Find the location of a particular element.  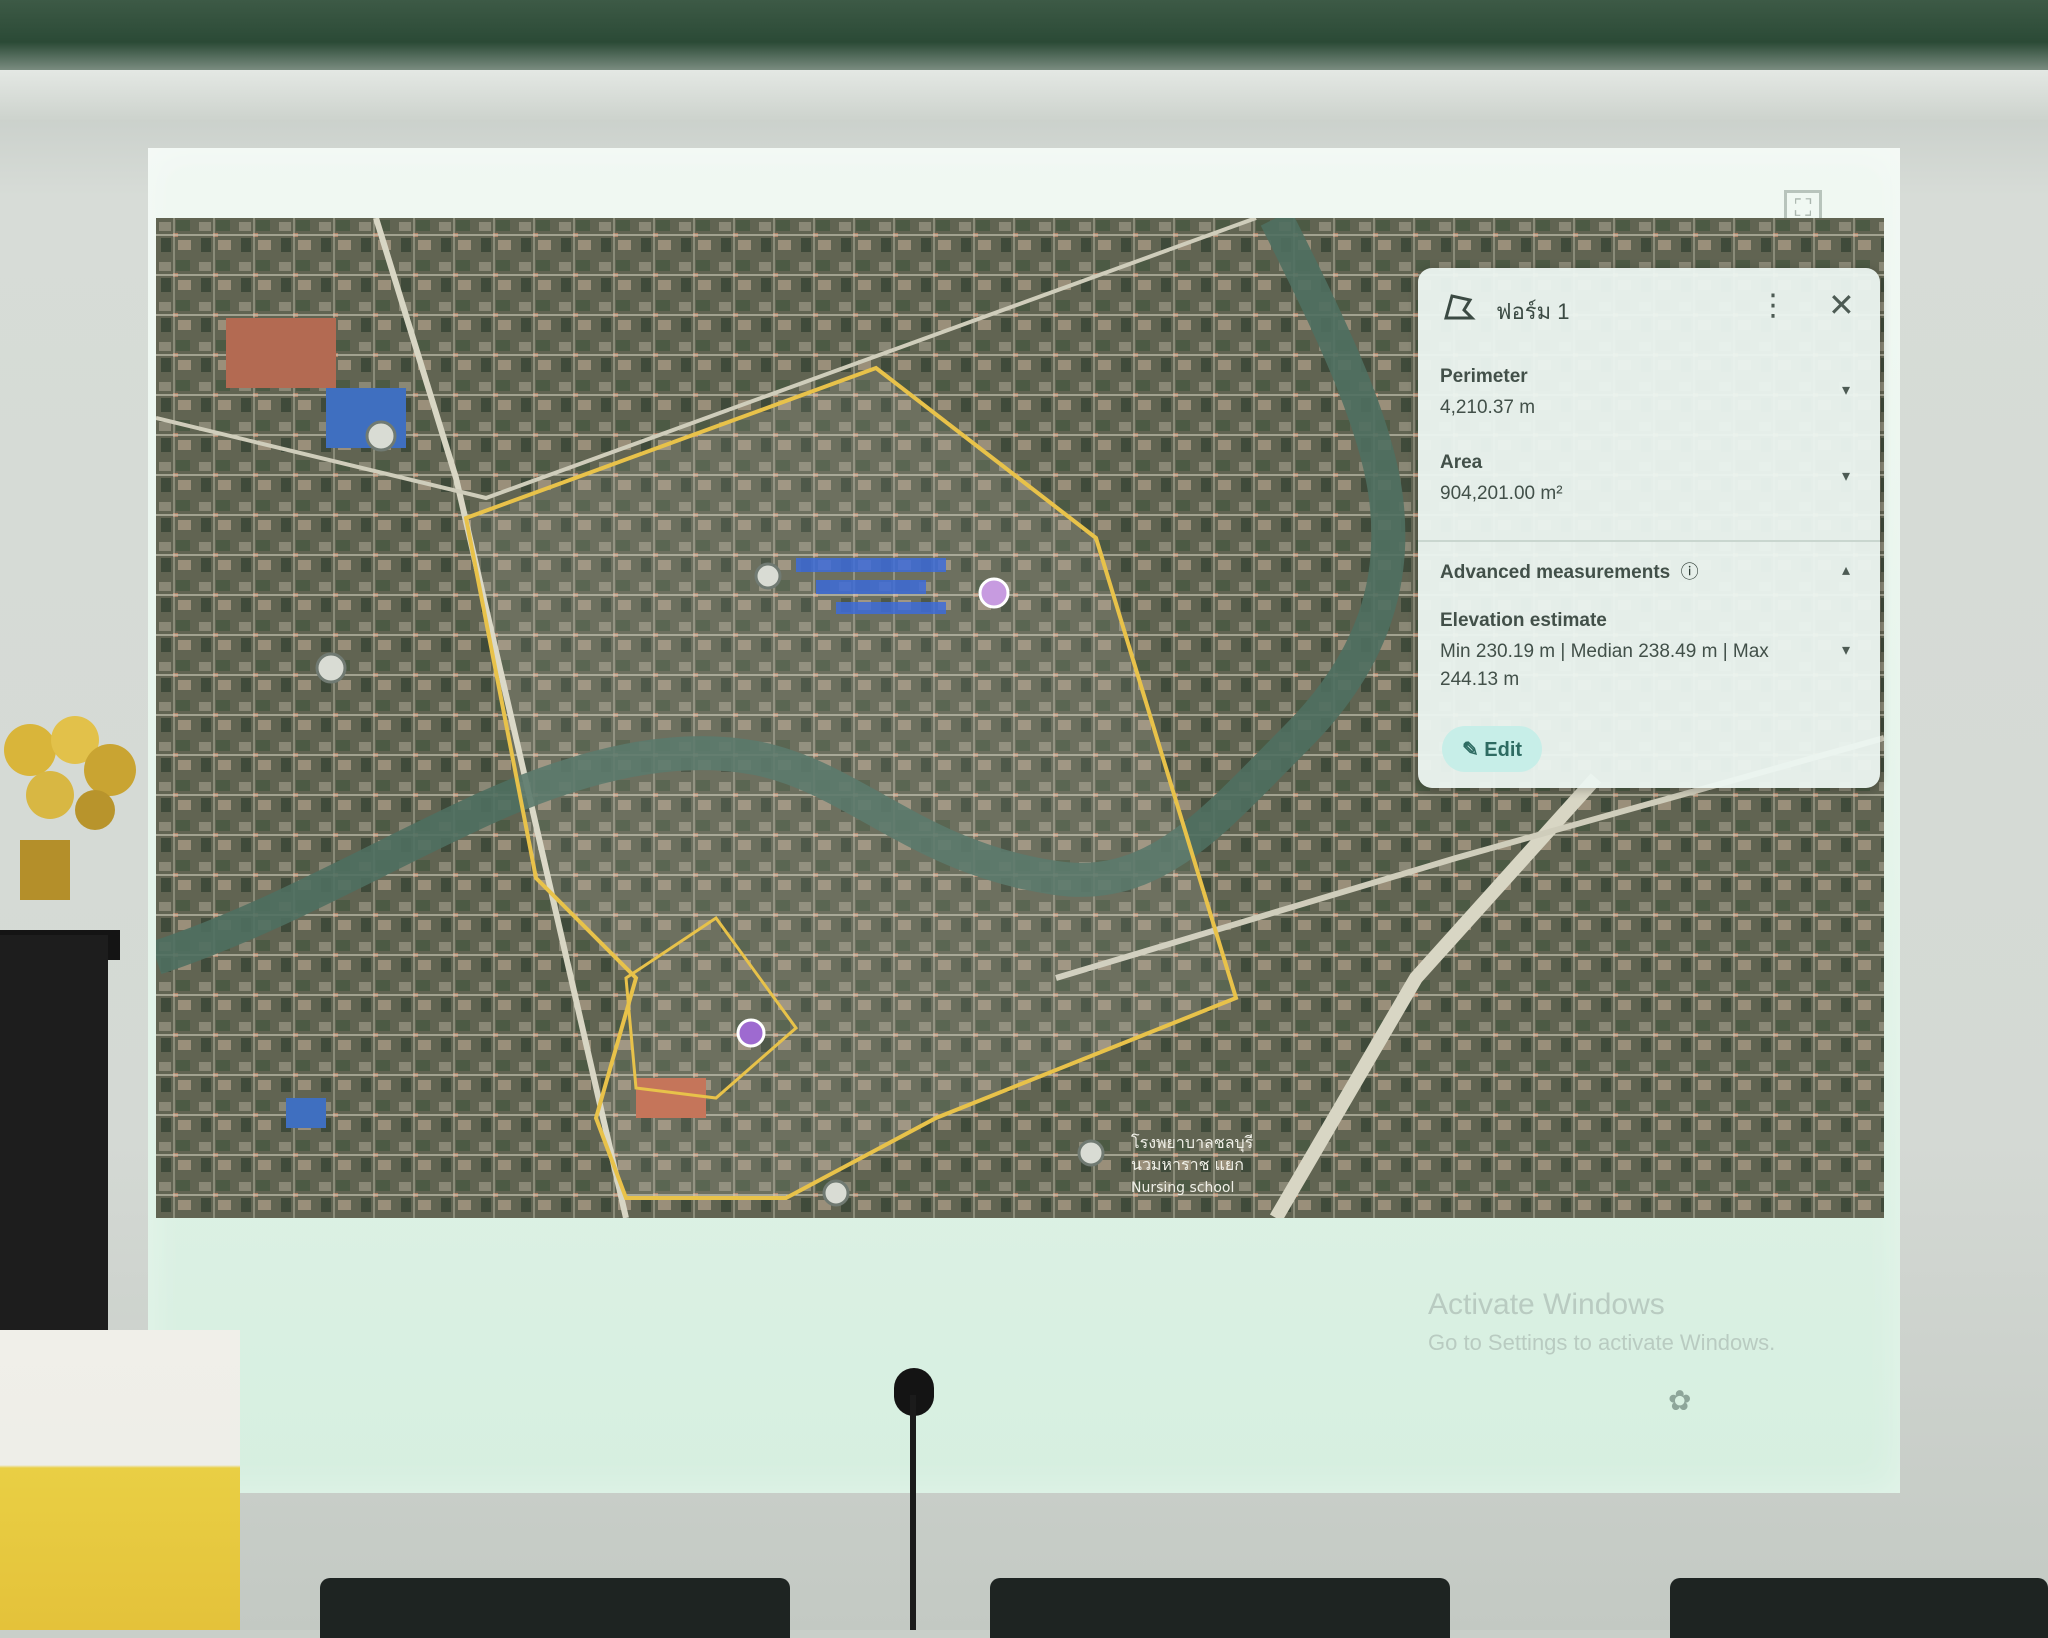

activate-windows-title: Activate Windows is located at coordinates (1546, 1304).